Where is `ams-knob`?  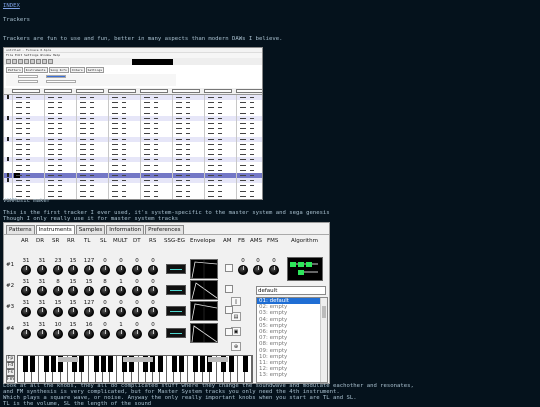
ams-knob is located at coordinates (258, 270).